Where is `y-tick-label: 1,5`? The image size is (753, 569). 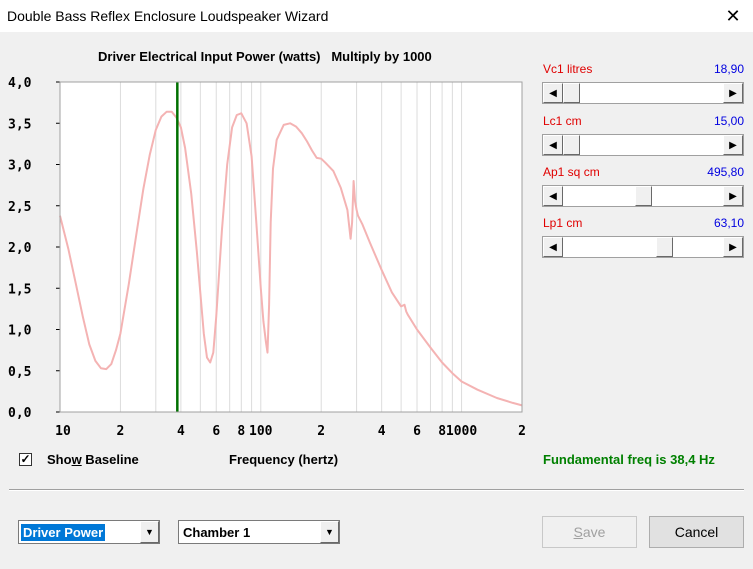 y-tick-label: 1,5 is located at coordinates (19, 289).